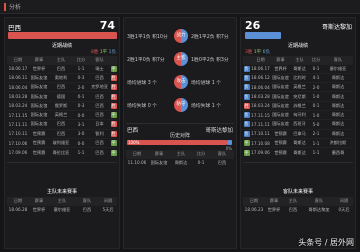 The height and width of the screenshot is (252, 360). Describe the element at coordinates (99, 124) in the screenshot. I see `table-cell: 日本` at that location.